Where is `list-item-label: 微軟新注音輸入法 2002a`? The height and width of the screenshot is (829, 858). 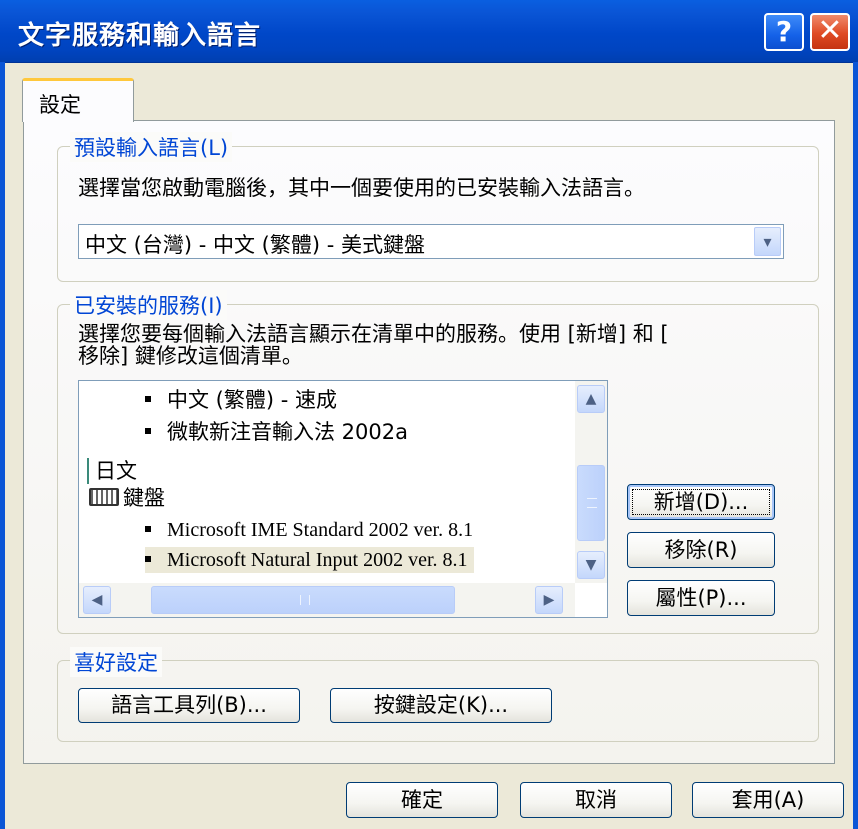 list-item-label: 微軟新注音輸入法 2002a is located at coordinates (287, 432).